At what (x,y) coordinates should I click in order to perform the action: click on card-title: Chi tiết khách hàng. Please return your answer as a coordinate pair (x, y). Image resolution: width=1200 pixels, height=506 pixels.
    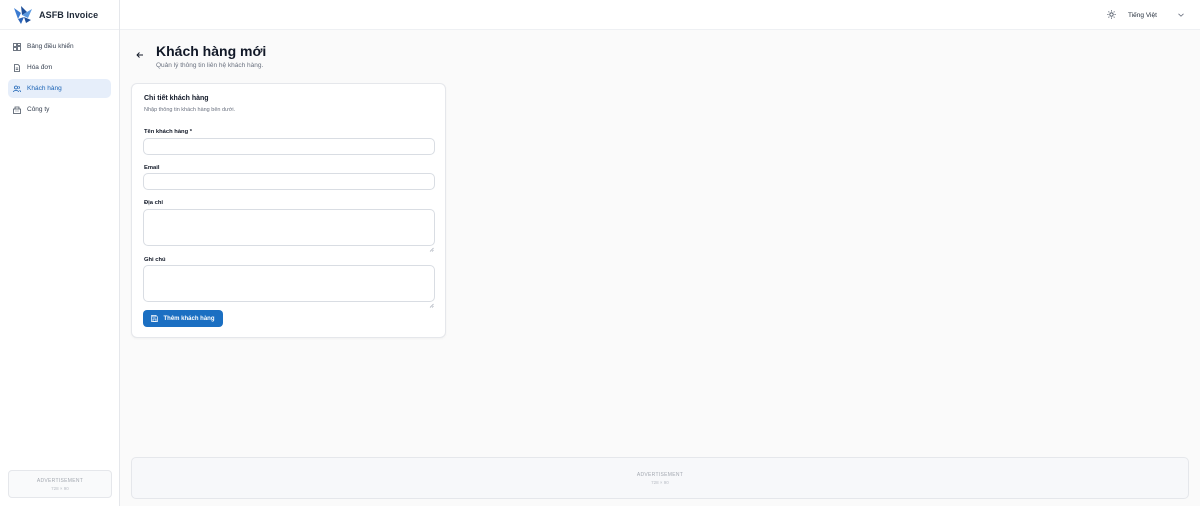
    Looking at the image, I should click on (176, 98).